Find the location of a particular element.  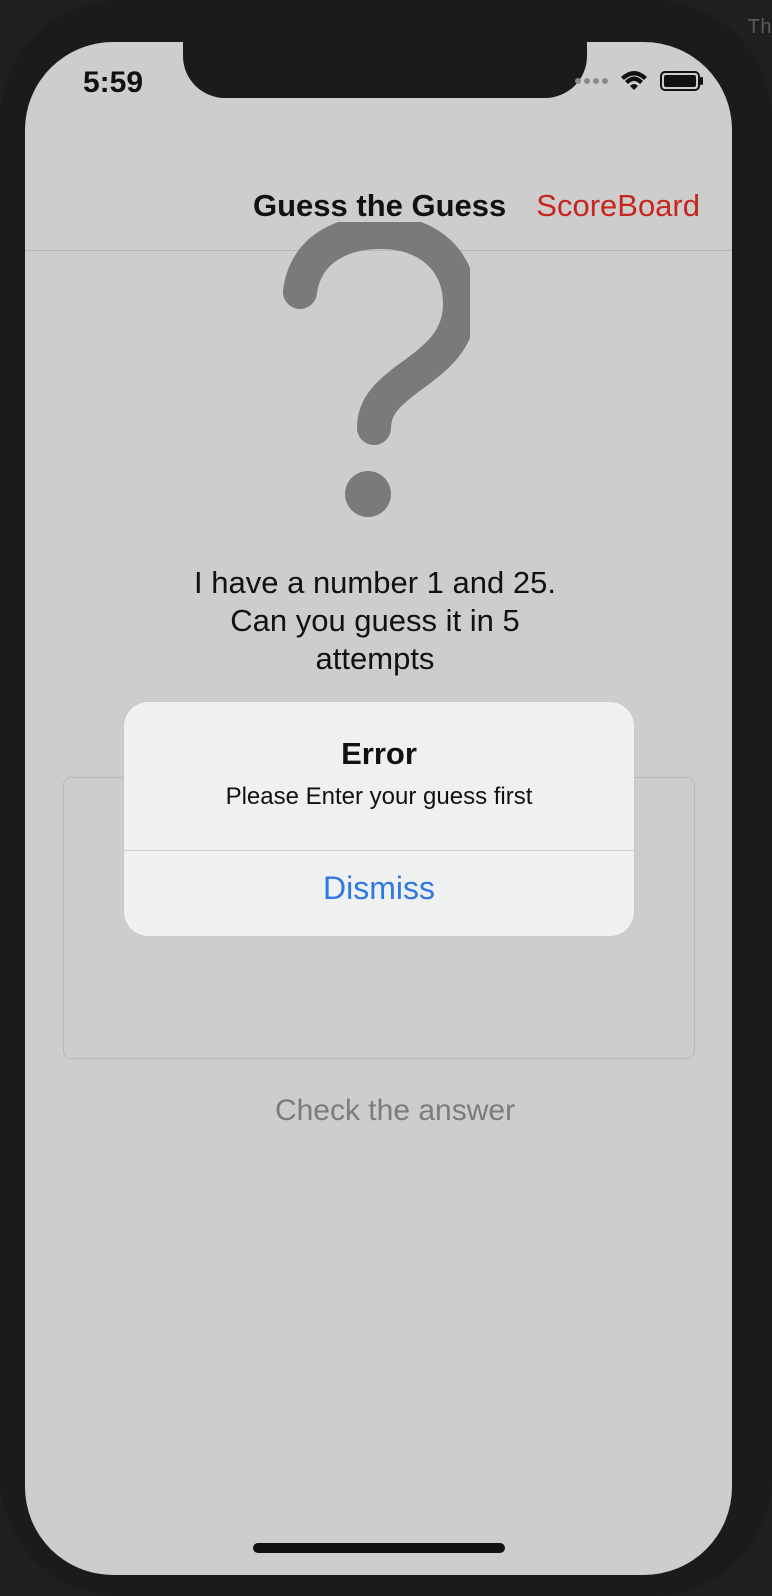

cellular-signal-icon is located at coordinates (591, 81).